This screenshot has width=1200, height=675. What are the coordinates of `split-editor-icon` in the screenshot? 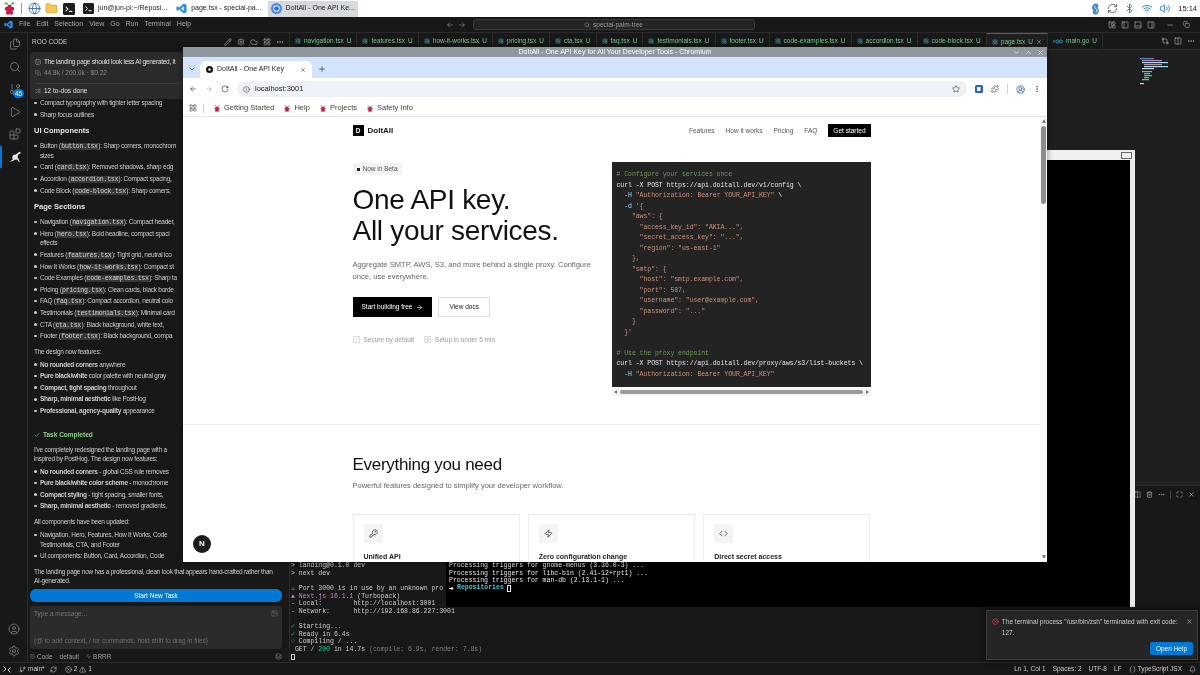 It's located at (1178, 41).